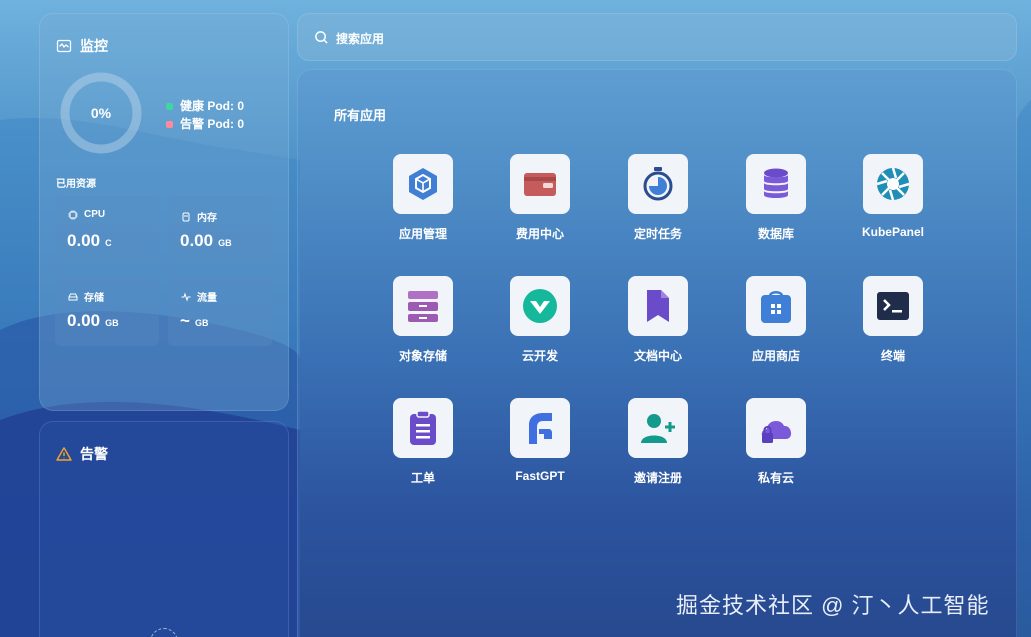 The width and height of the screenshot is (1031, 637). What do you see at coordinates (84, 240) in the screenshot?
I see `cpu-value: 0.00` at bounding box center [84, 240].